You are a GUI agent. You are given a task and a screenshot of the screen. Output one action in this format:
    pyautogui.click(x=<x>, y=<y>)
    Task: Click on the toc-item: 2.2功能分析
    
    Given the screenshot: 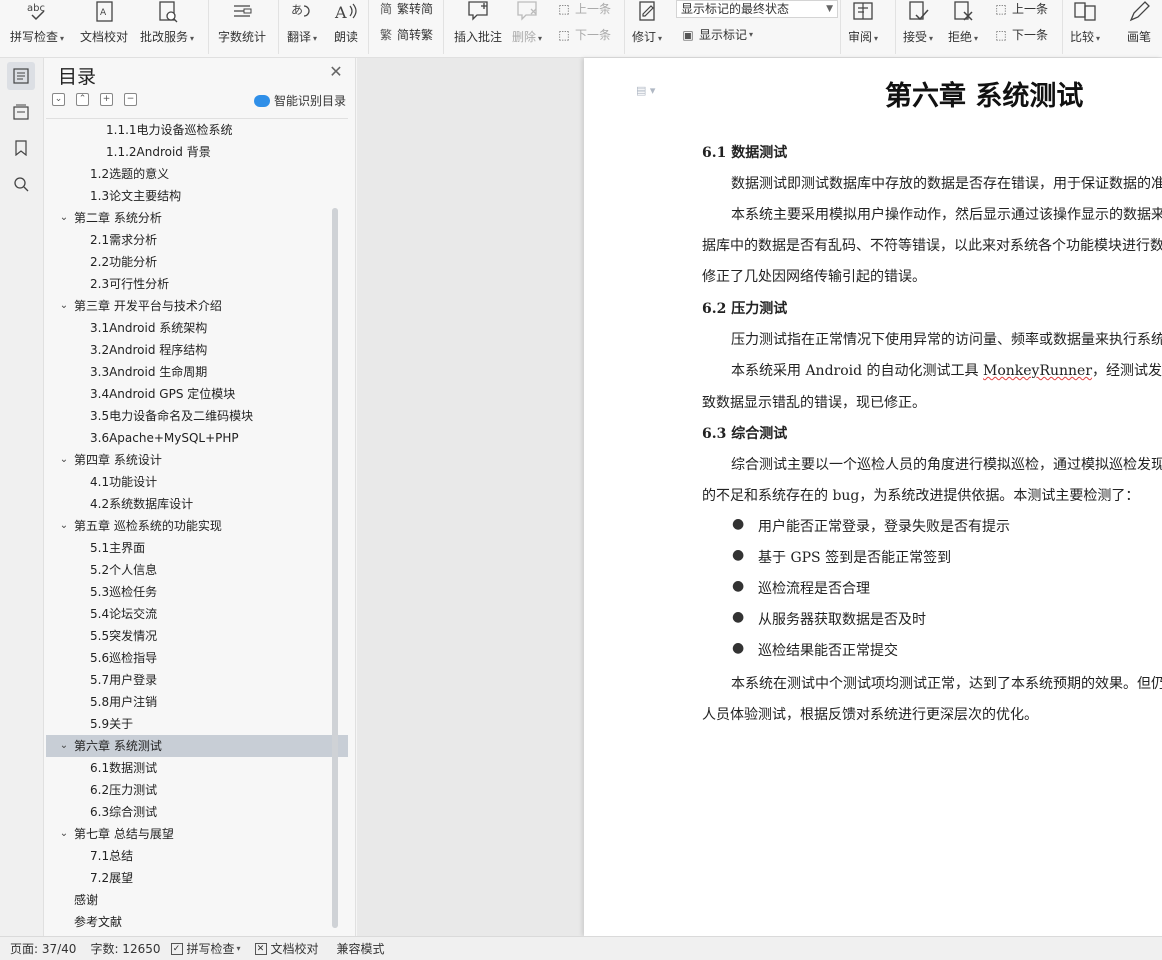 What is the action you would take?
    pyautogui.click(x=197, y=262)
    